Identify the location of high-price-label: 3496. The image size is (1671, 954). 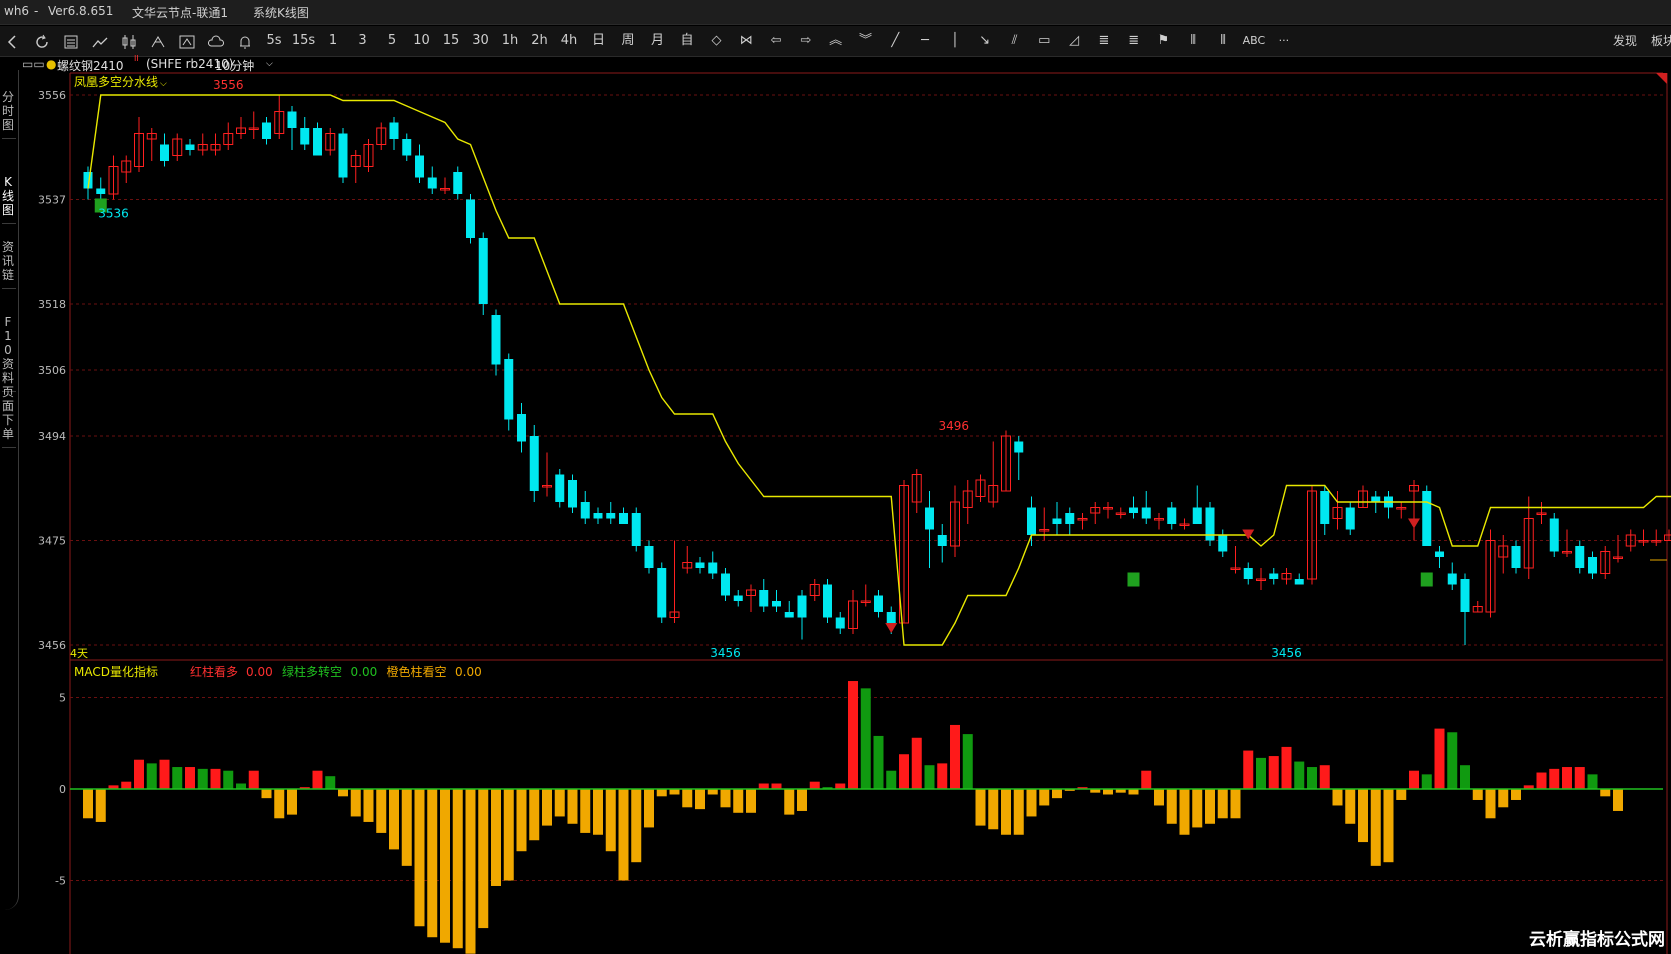
(953, 426).